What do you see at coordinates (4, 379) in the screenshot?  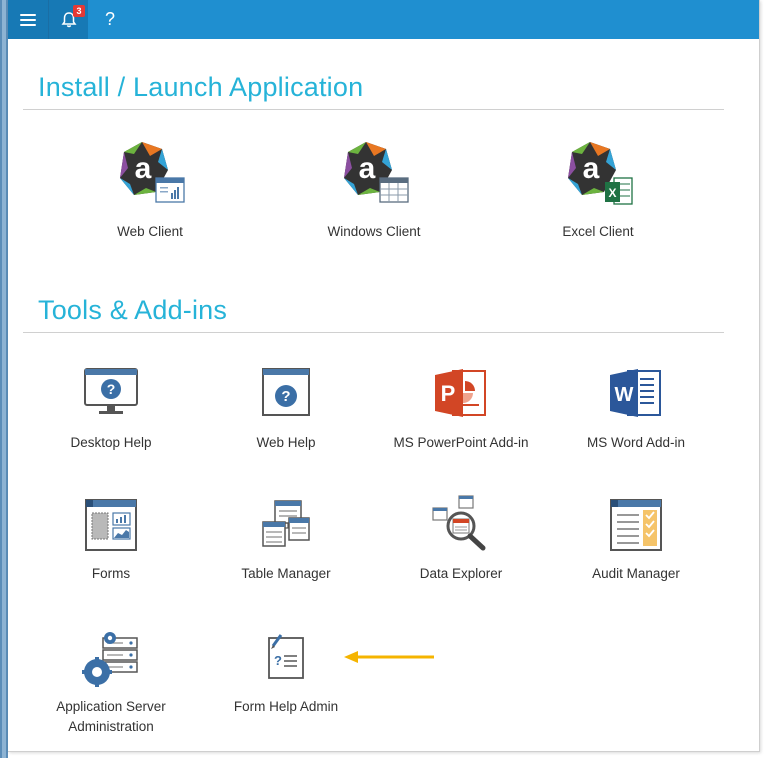 I see `background-window-edge` at bounding box center [4, 379].